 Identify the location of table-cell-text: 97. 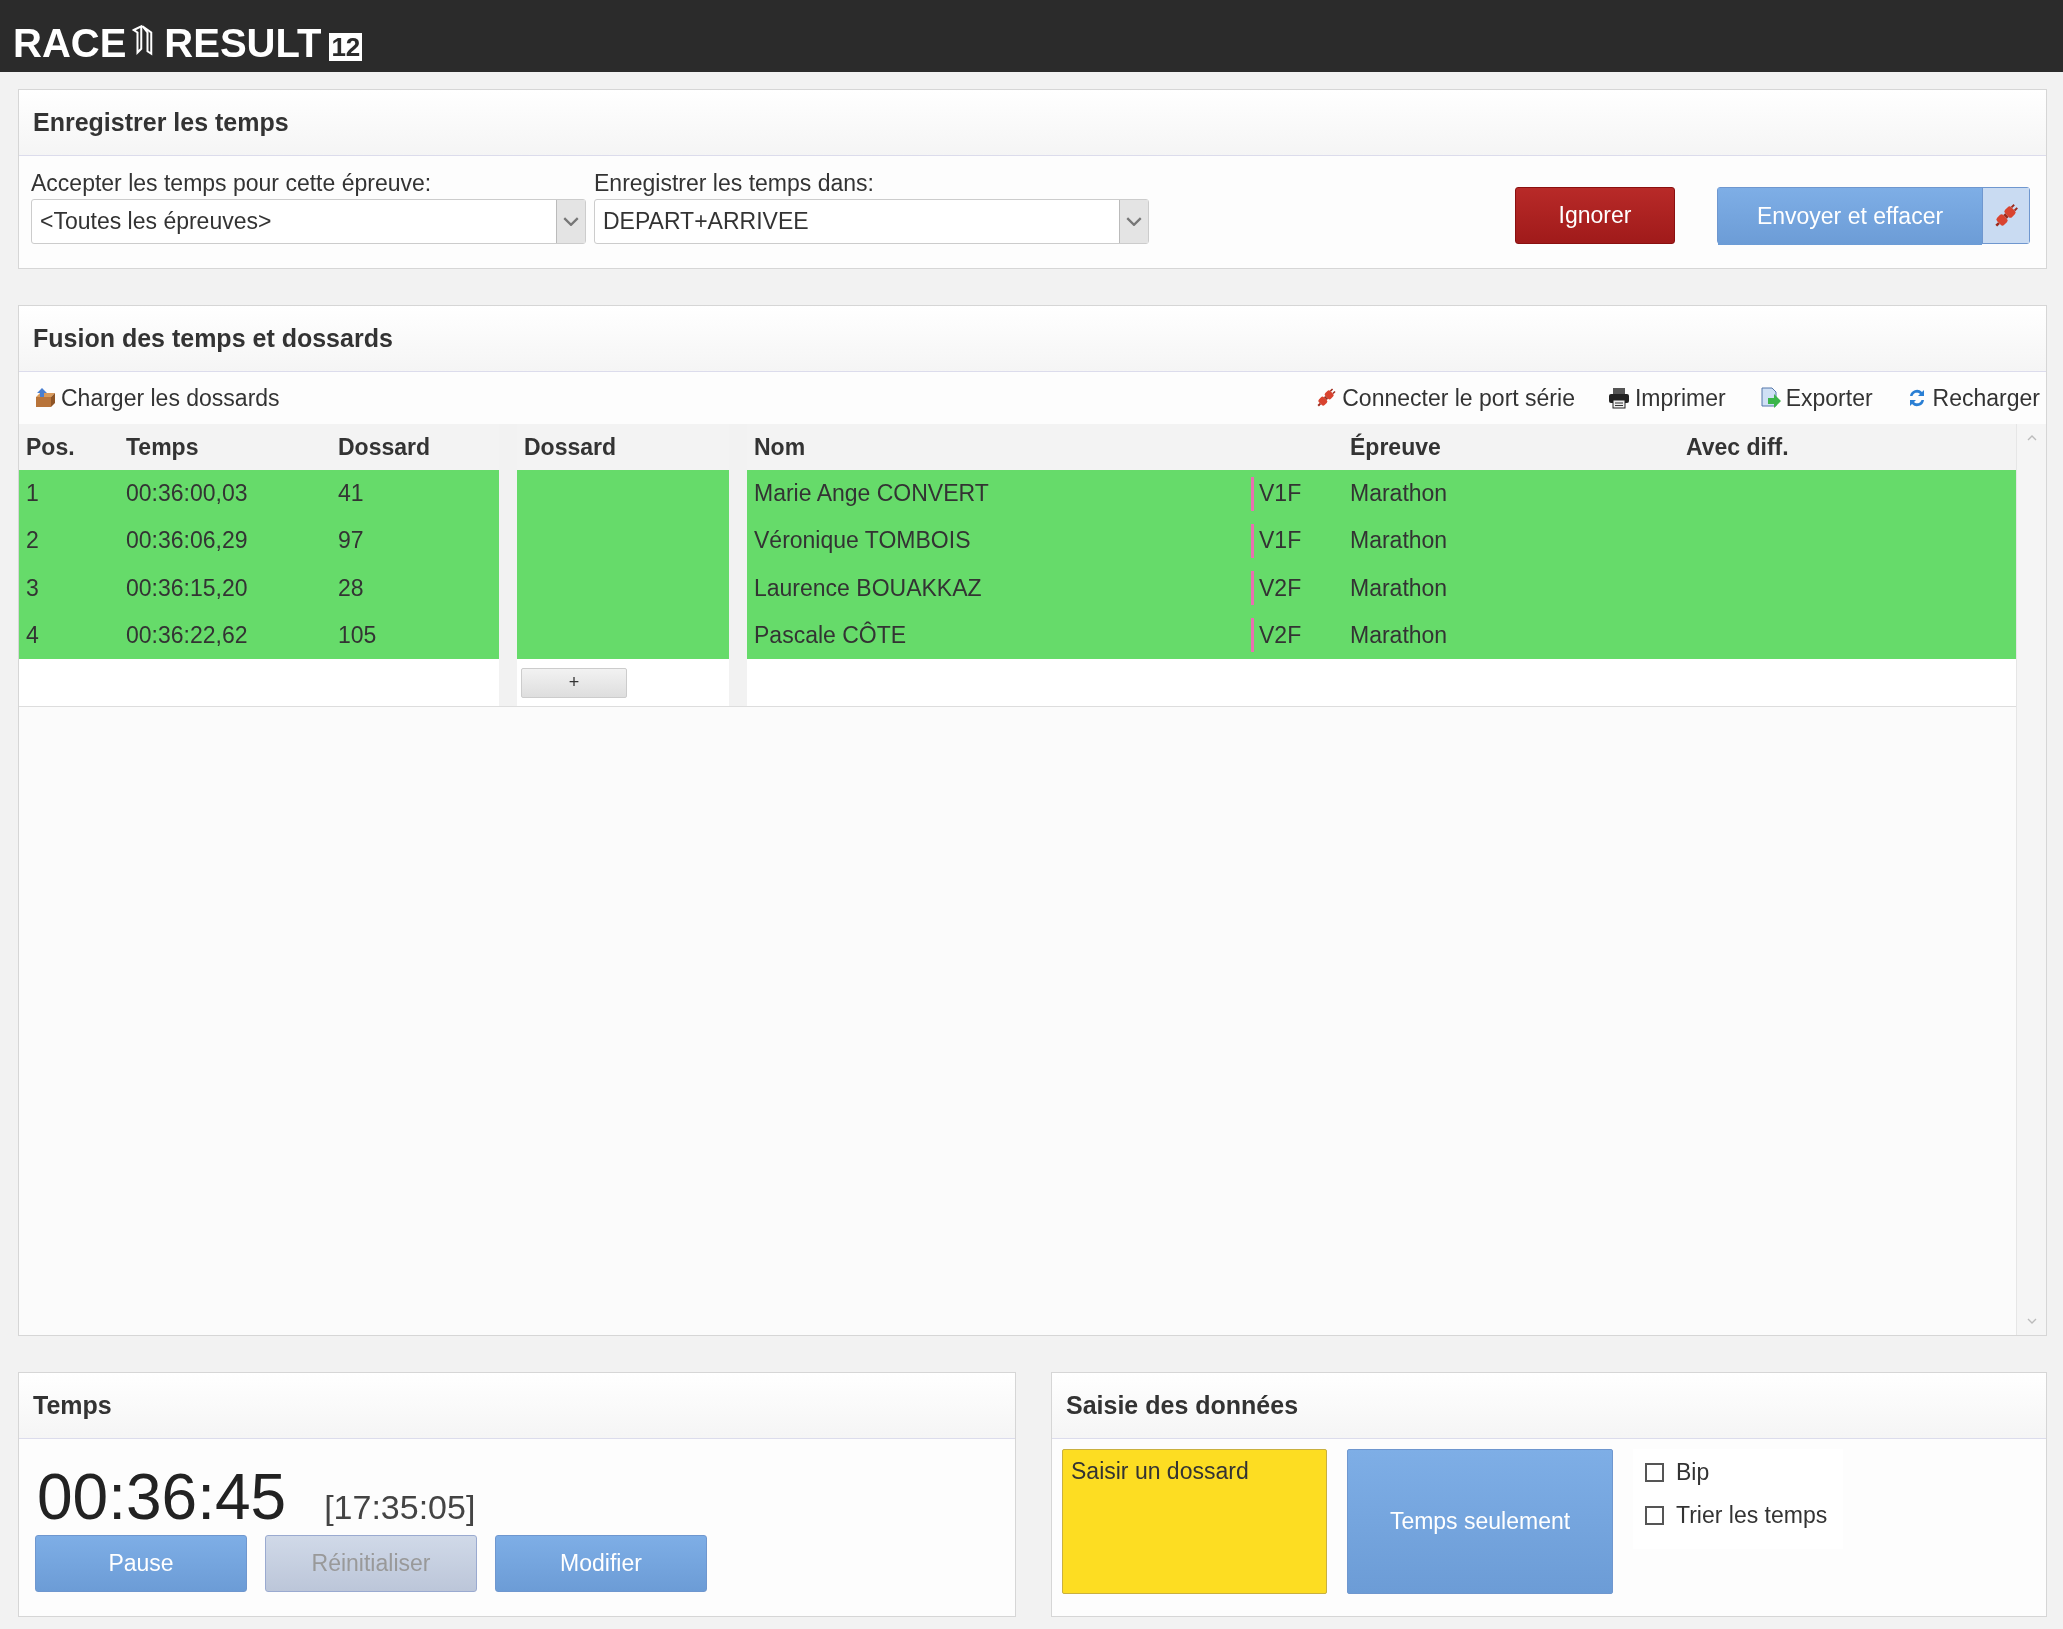
(351, 541).